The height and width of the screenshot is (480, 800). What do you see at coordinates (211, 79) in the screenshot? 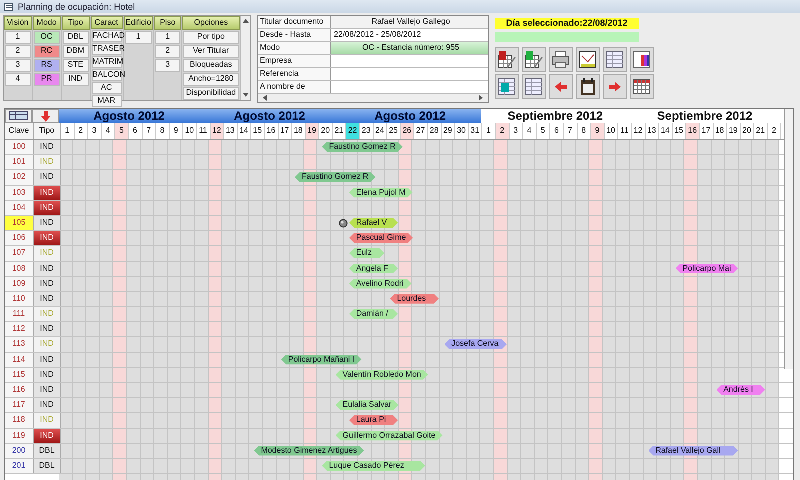
I see `filter-option: Ancho=1280` at bounding box center [211, 79].